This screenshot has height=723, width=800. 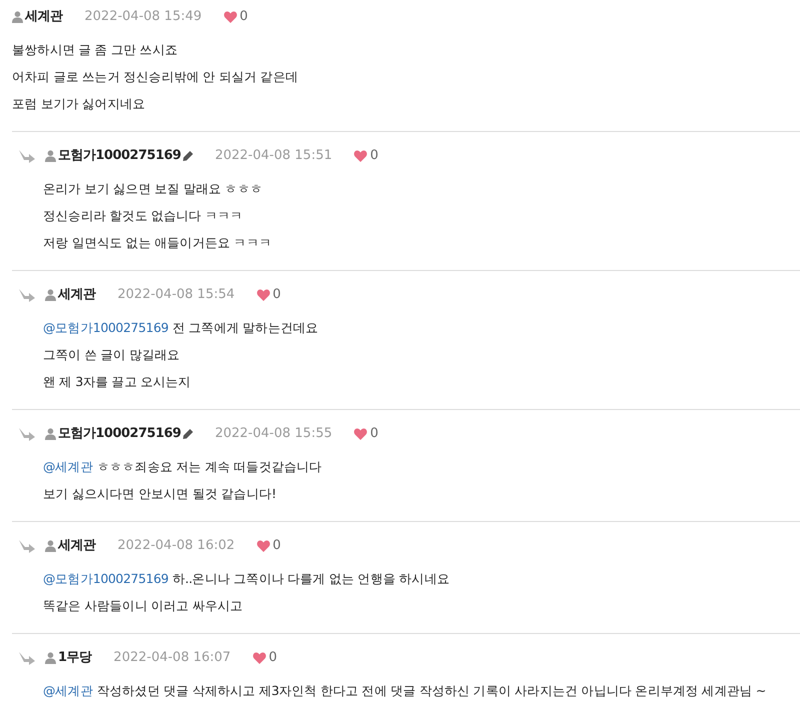 What do you see at coordinates (79, 104) in the screenshot?
I see `comment-line: 포럼 보기가 싫어지네요` at bounding box center [79, 104].